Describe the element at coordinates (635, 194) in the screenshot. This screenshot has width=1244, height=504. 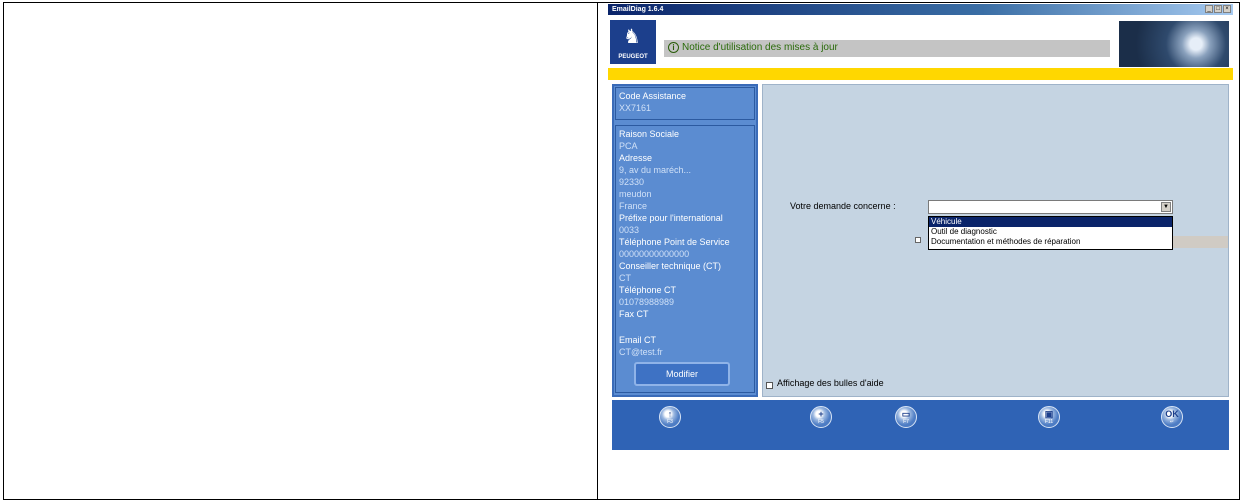
I see `city-value: meudon` at that location.